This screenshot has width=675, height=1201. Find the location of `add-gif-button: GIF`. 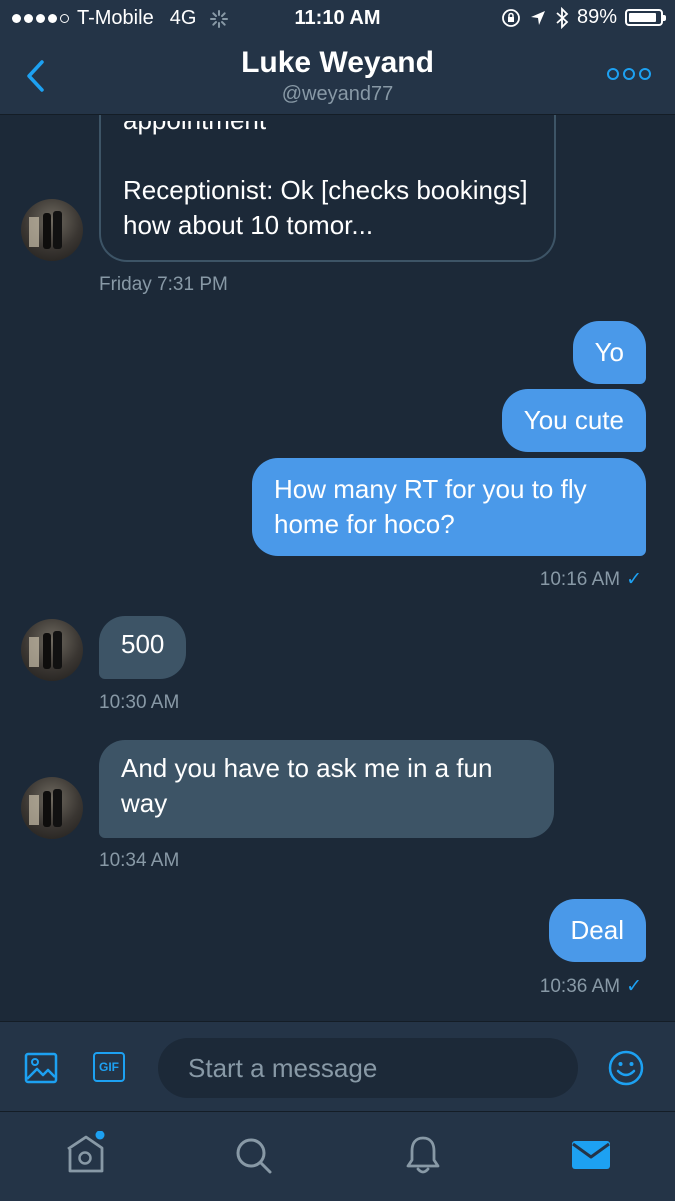

add-gif-button: GIF is located at coordinates (109, 1067).